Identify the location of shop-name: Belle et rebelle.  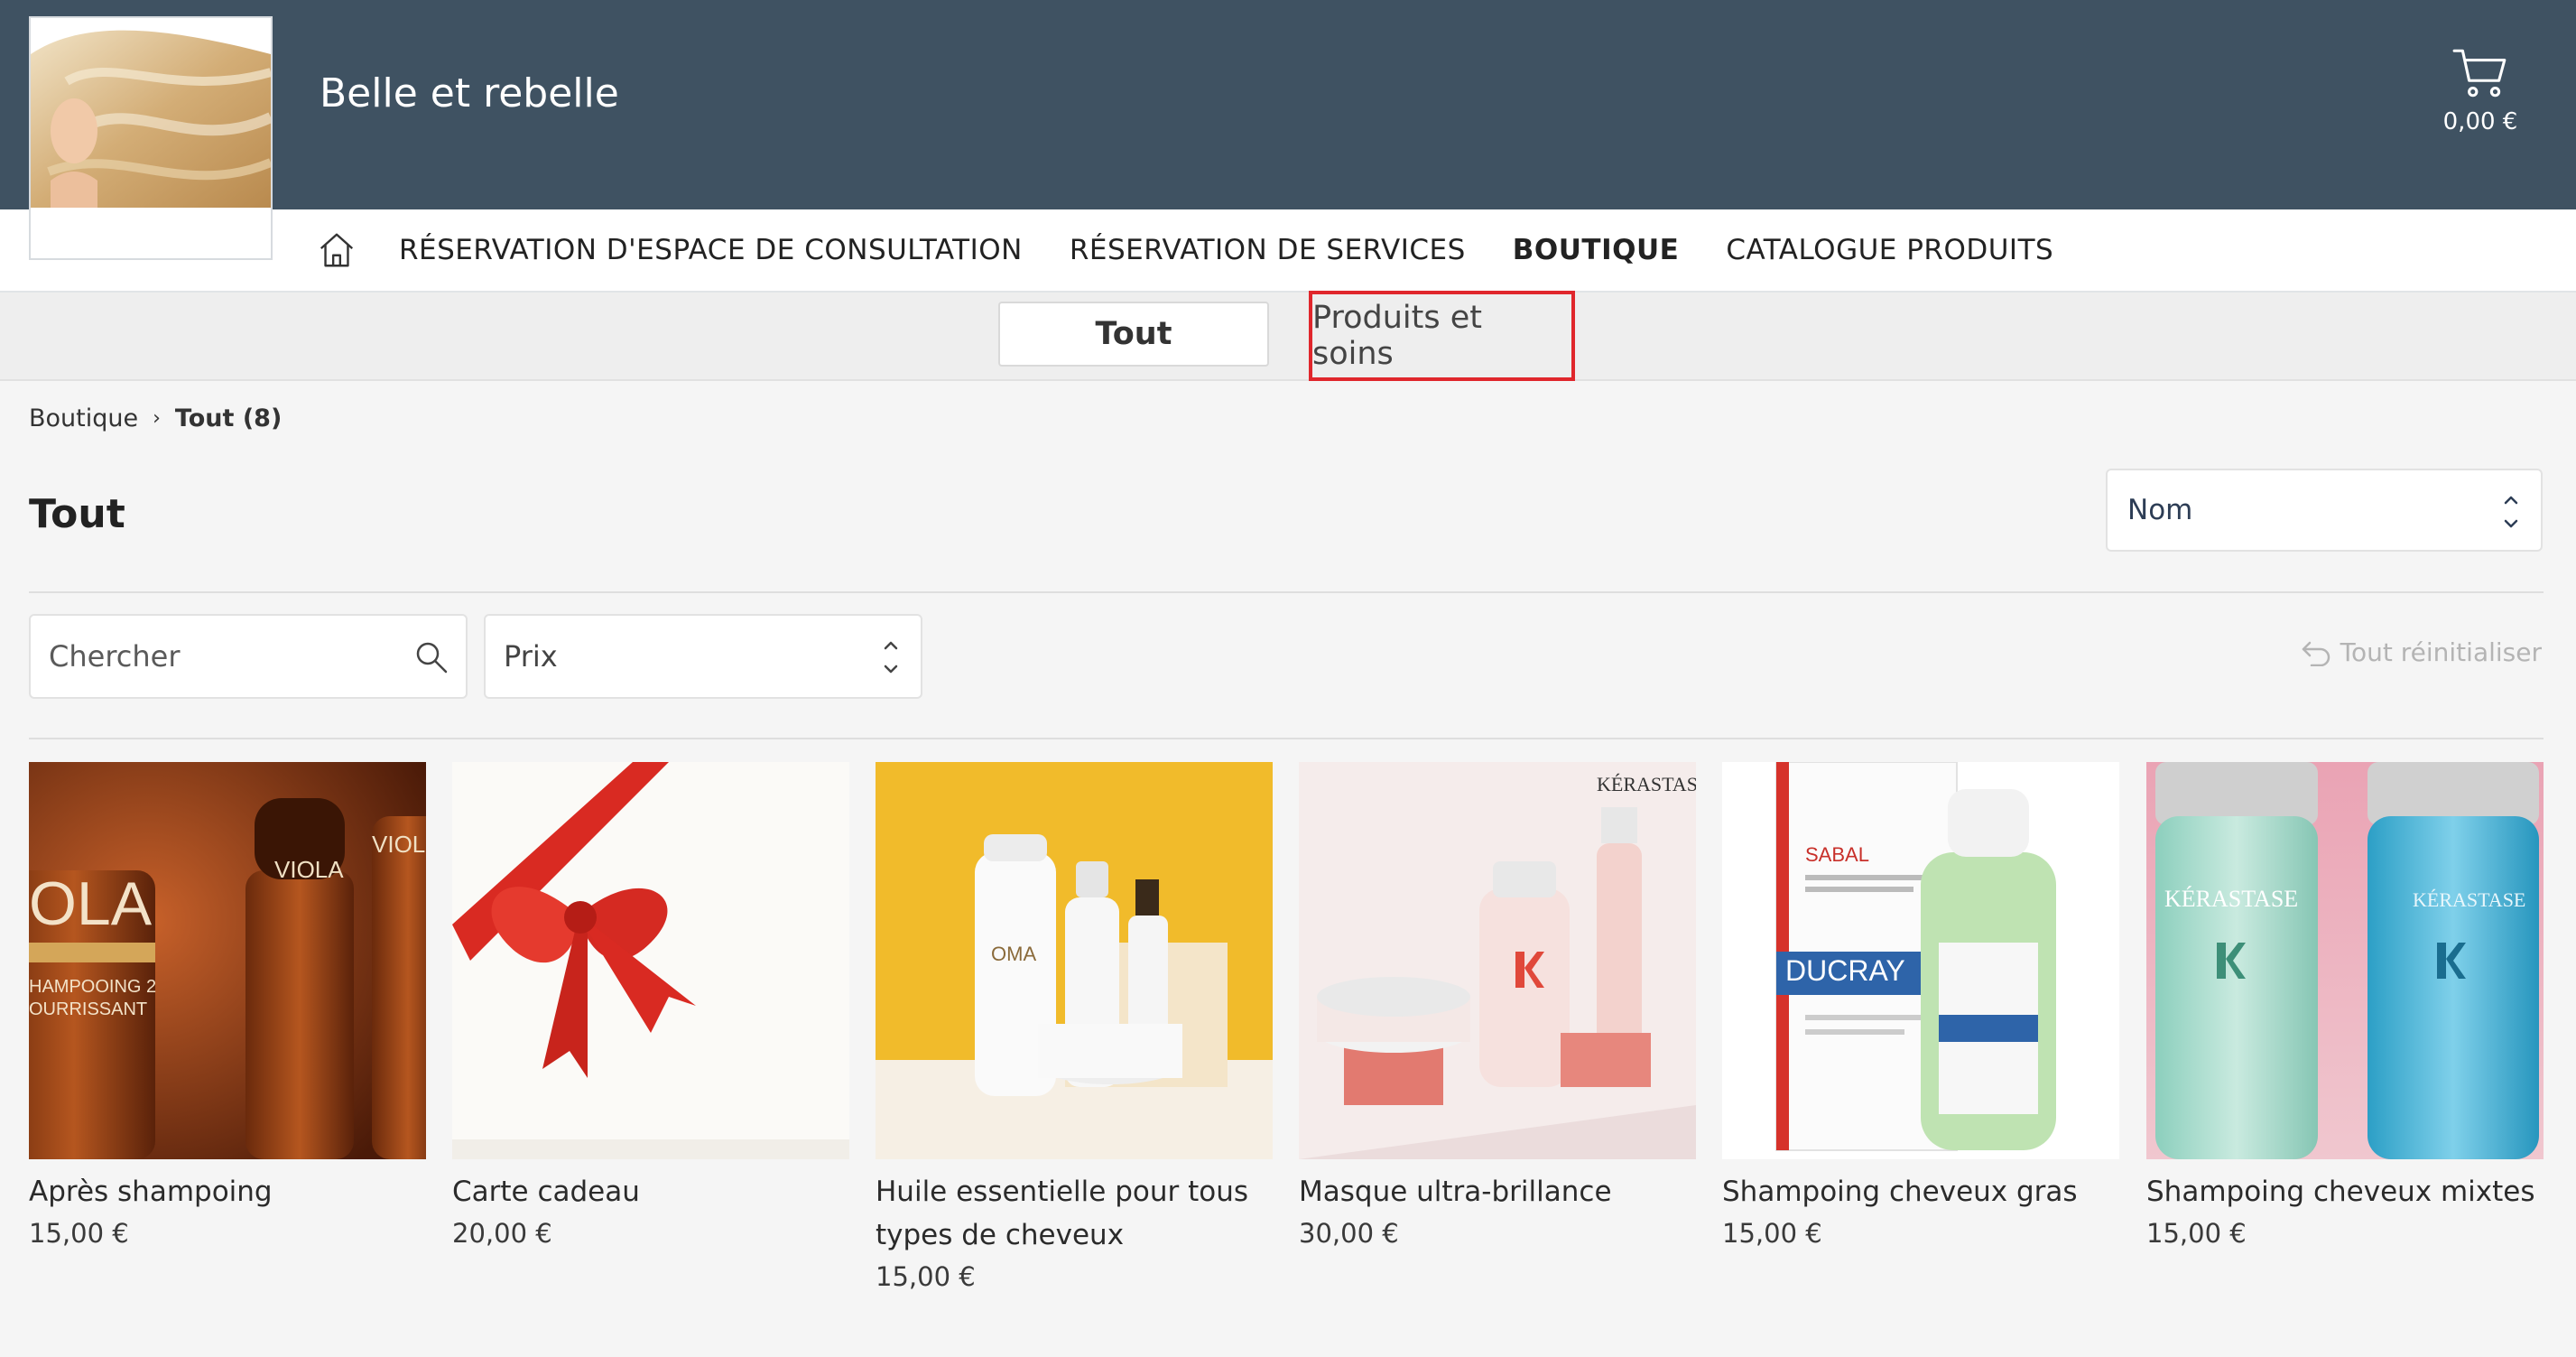
(469, 93).